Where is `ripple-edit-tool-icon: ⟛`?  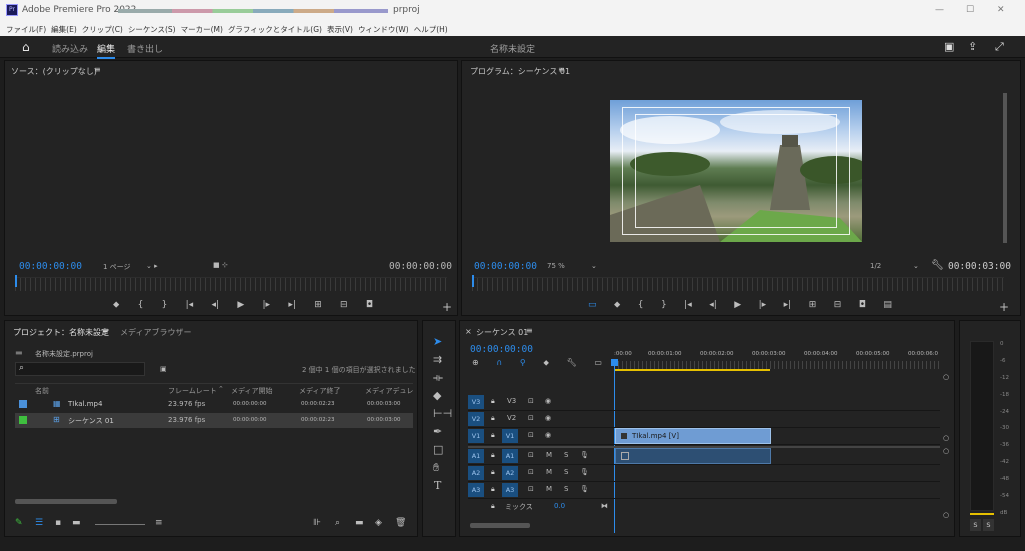 ripple-edit-tool-icon: ⟛ is located at coordinates (438, 377).